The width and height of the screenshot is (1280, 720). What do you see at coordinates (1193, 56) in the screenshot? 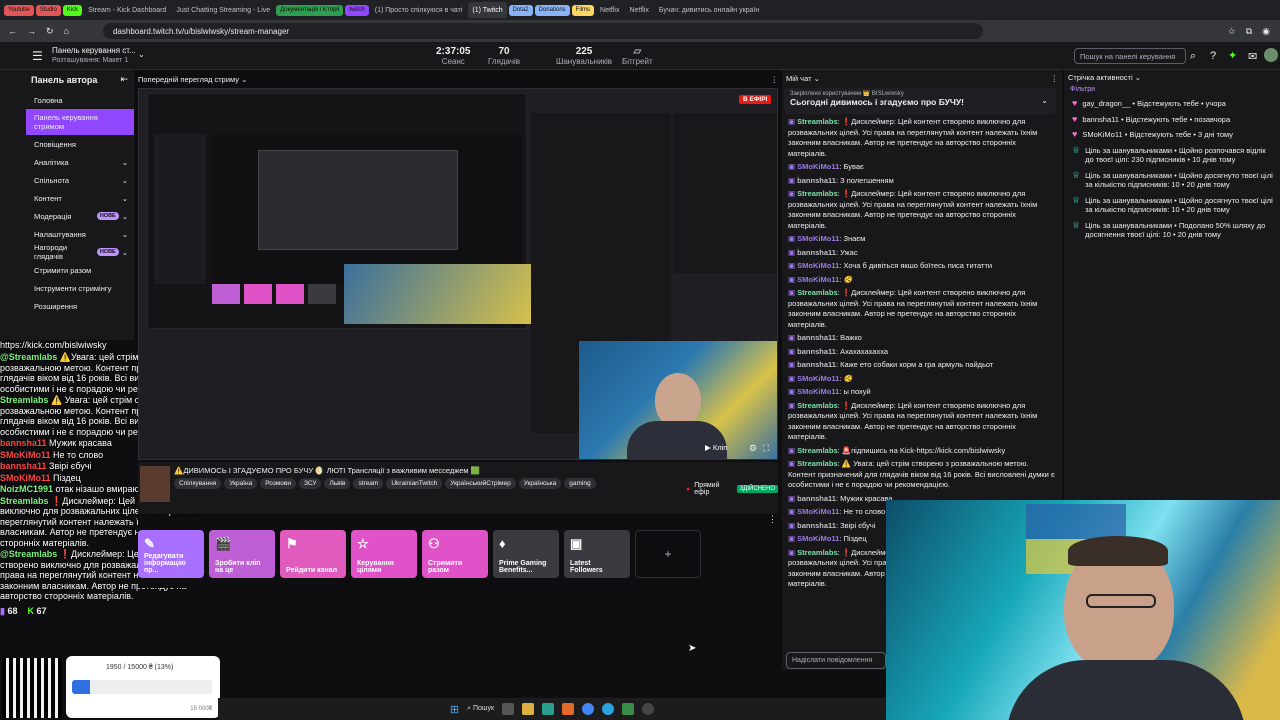
I see `search-icon: ⌕` at bounding box center [1193, 56].